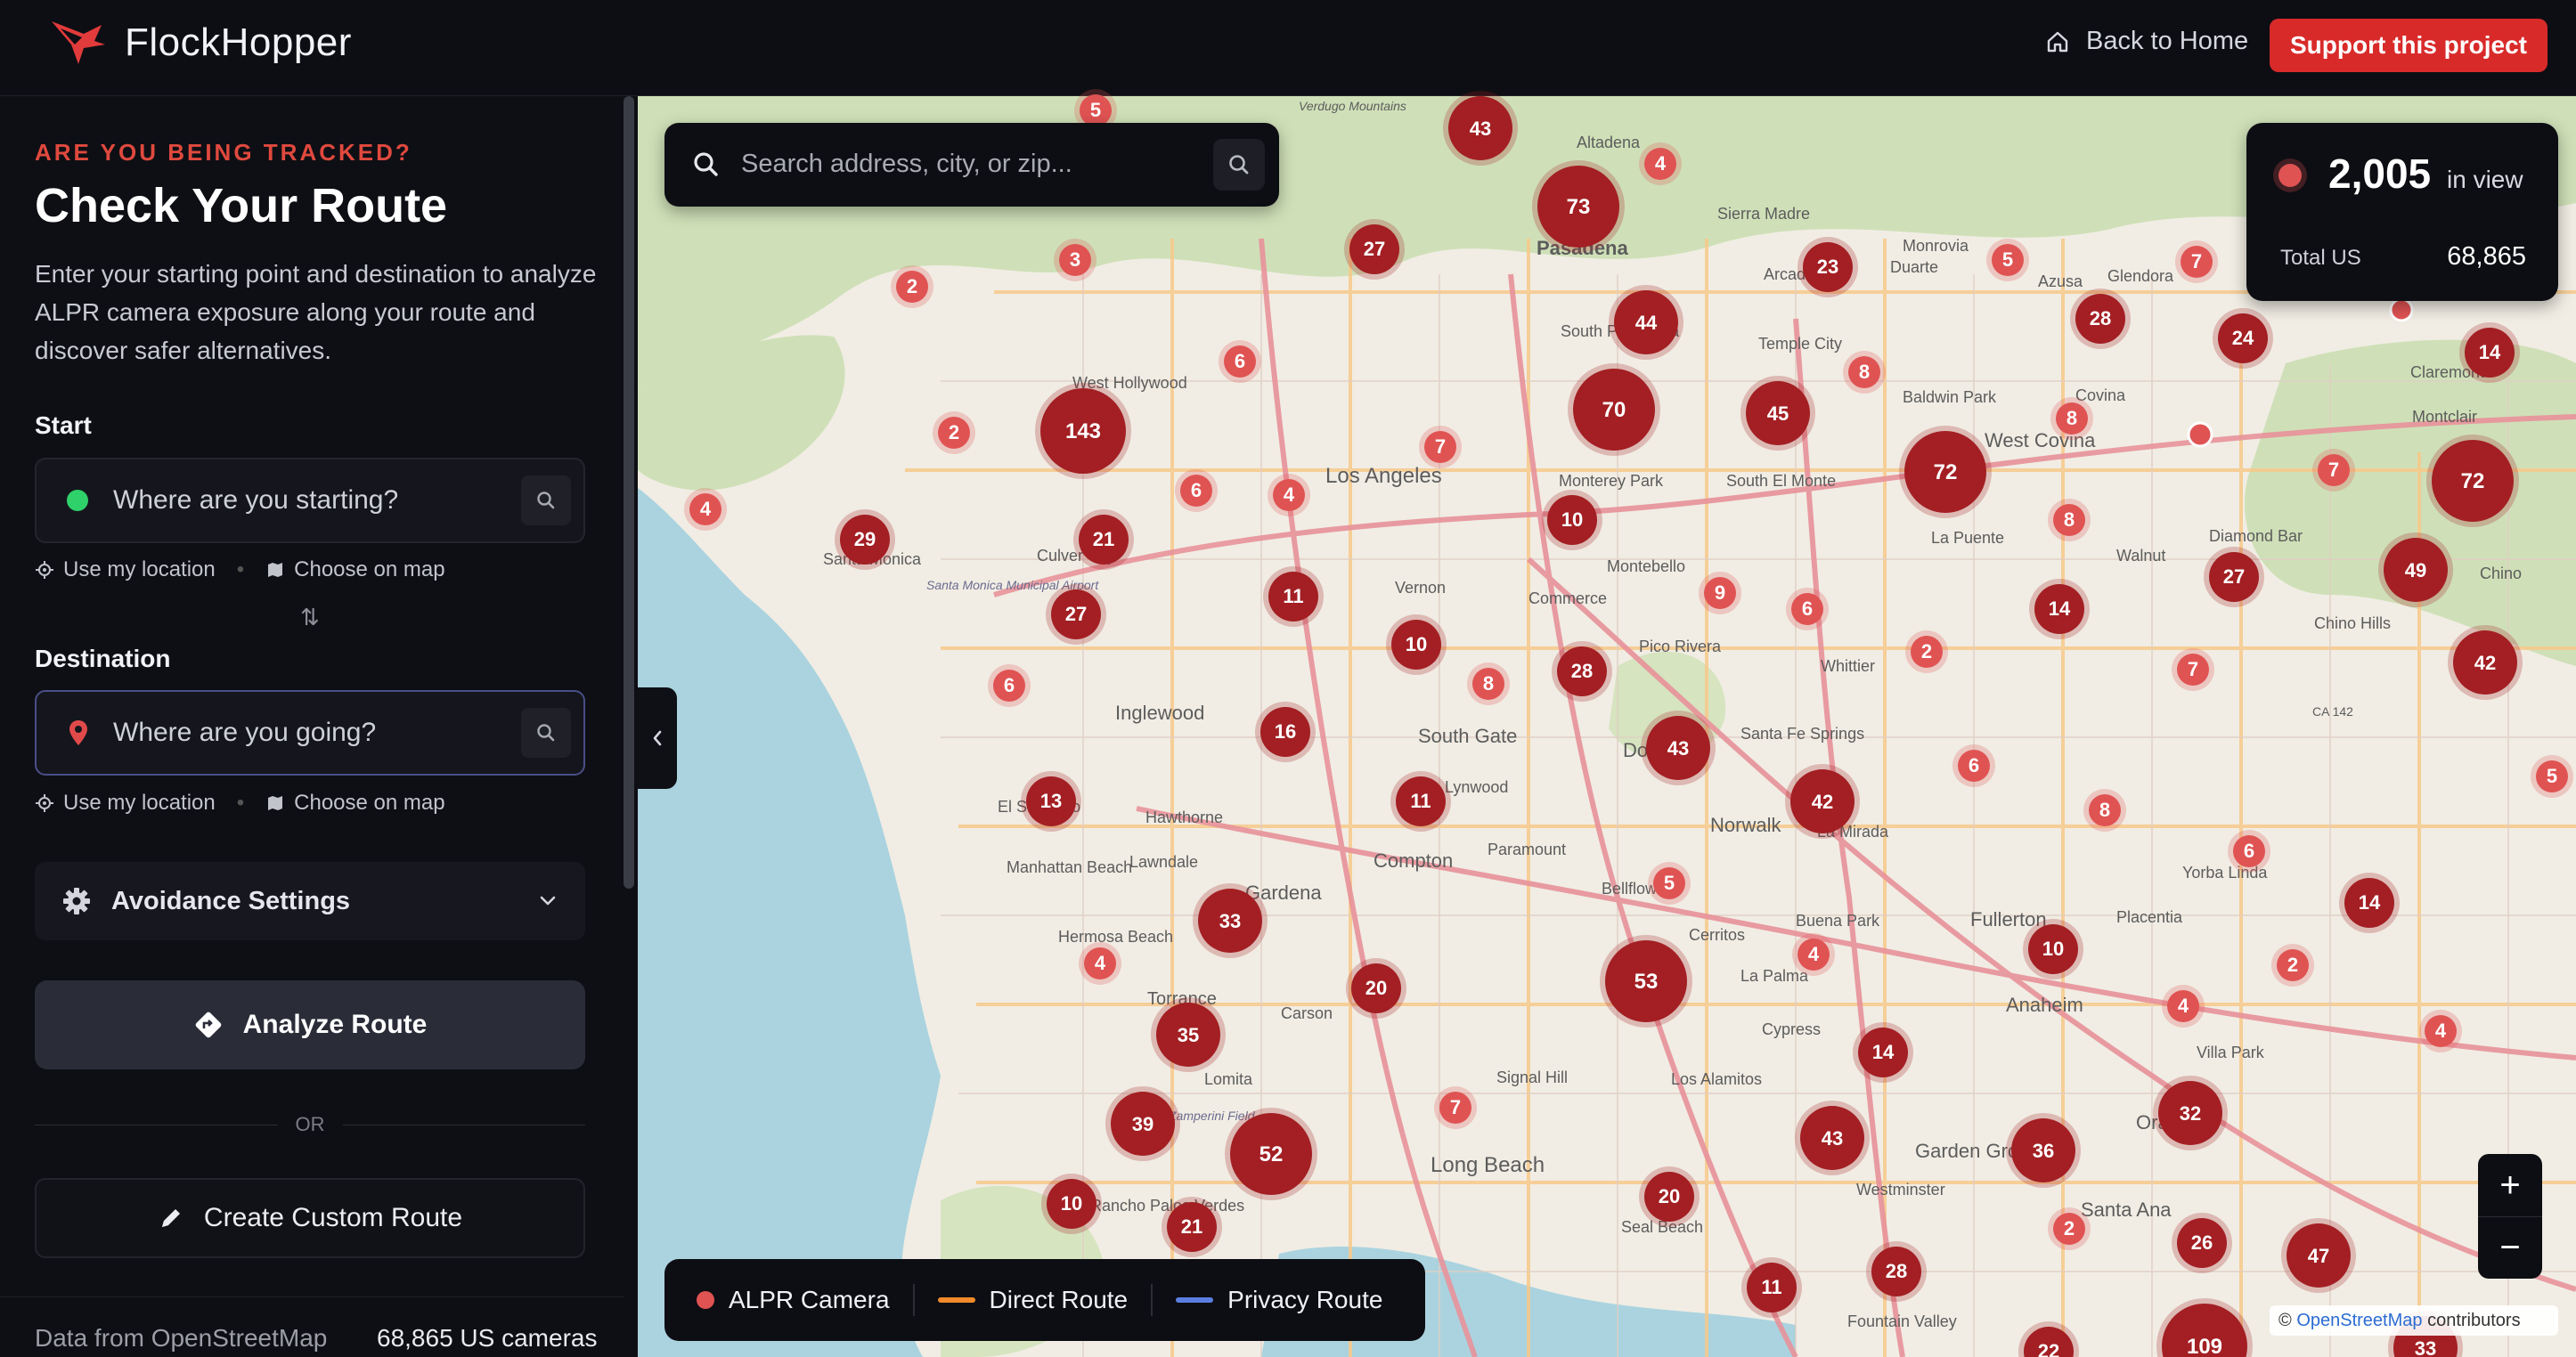  I want to click on start-choose-map-link: Choose on map, so click(369, 569).